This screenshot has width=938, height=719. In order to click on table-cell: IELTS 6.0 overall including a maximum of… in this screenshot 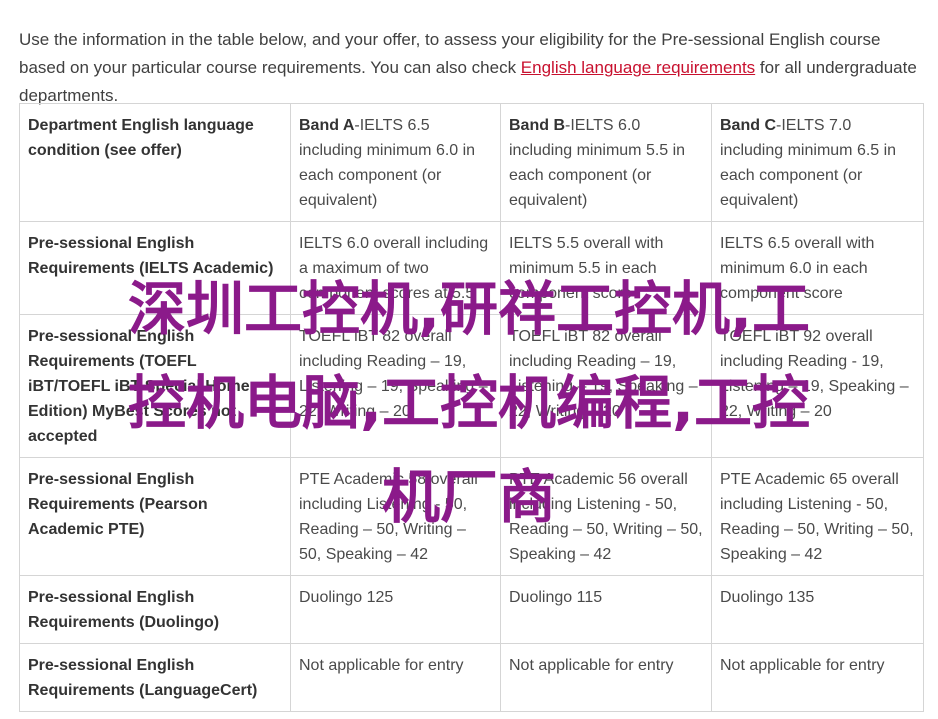, I will do `click(395, 268)`.